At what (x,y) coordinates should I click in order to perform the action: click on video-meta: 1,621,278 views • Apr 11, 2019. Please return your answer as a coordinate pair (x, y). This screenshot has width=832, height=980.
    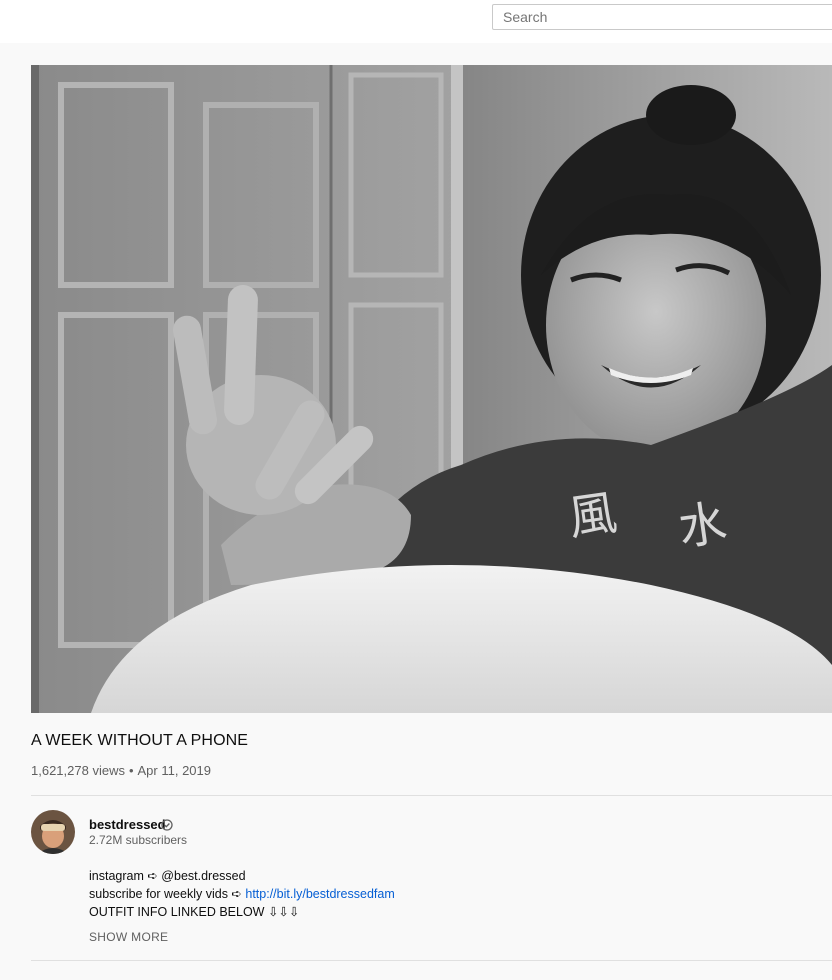
    Looking at the image, I should click on (121, 770).